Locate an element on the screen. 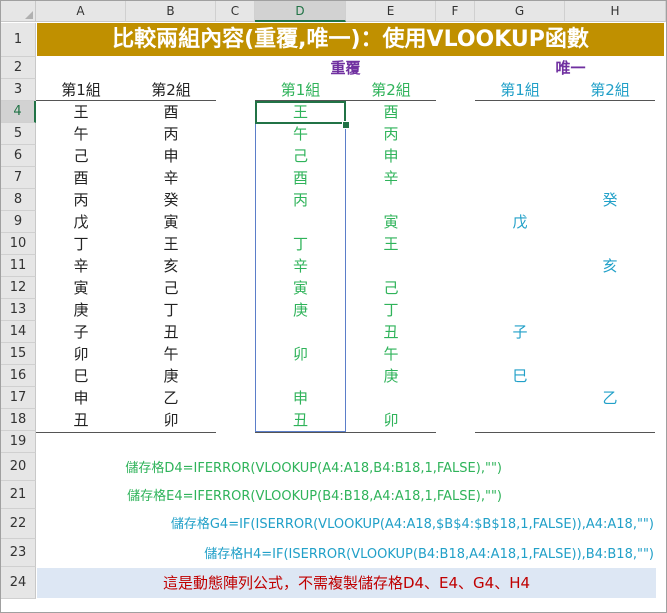 This screenshot has height=613, width=667. cell-a16: 巳 is located at coordinates (81, 376).